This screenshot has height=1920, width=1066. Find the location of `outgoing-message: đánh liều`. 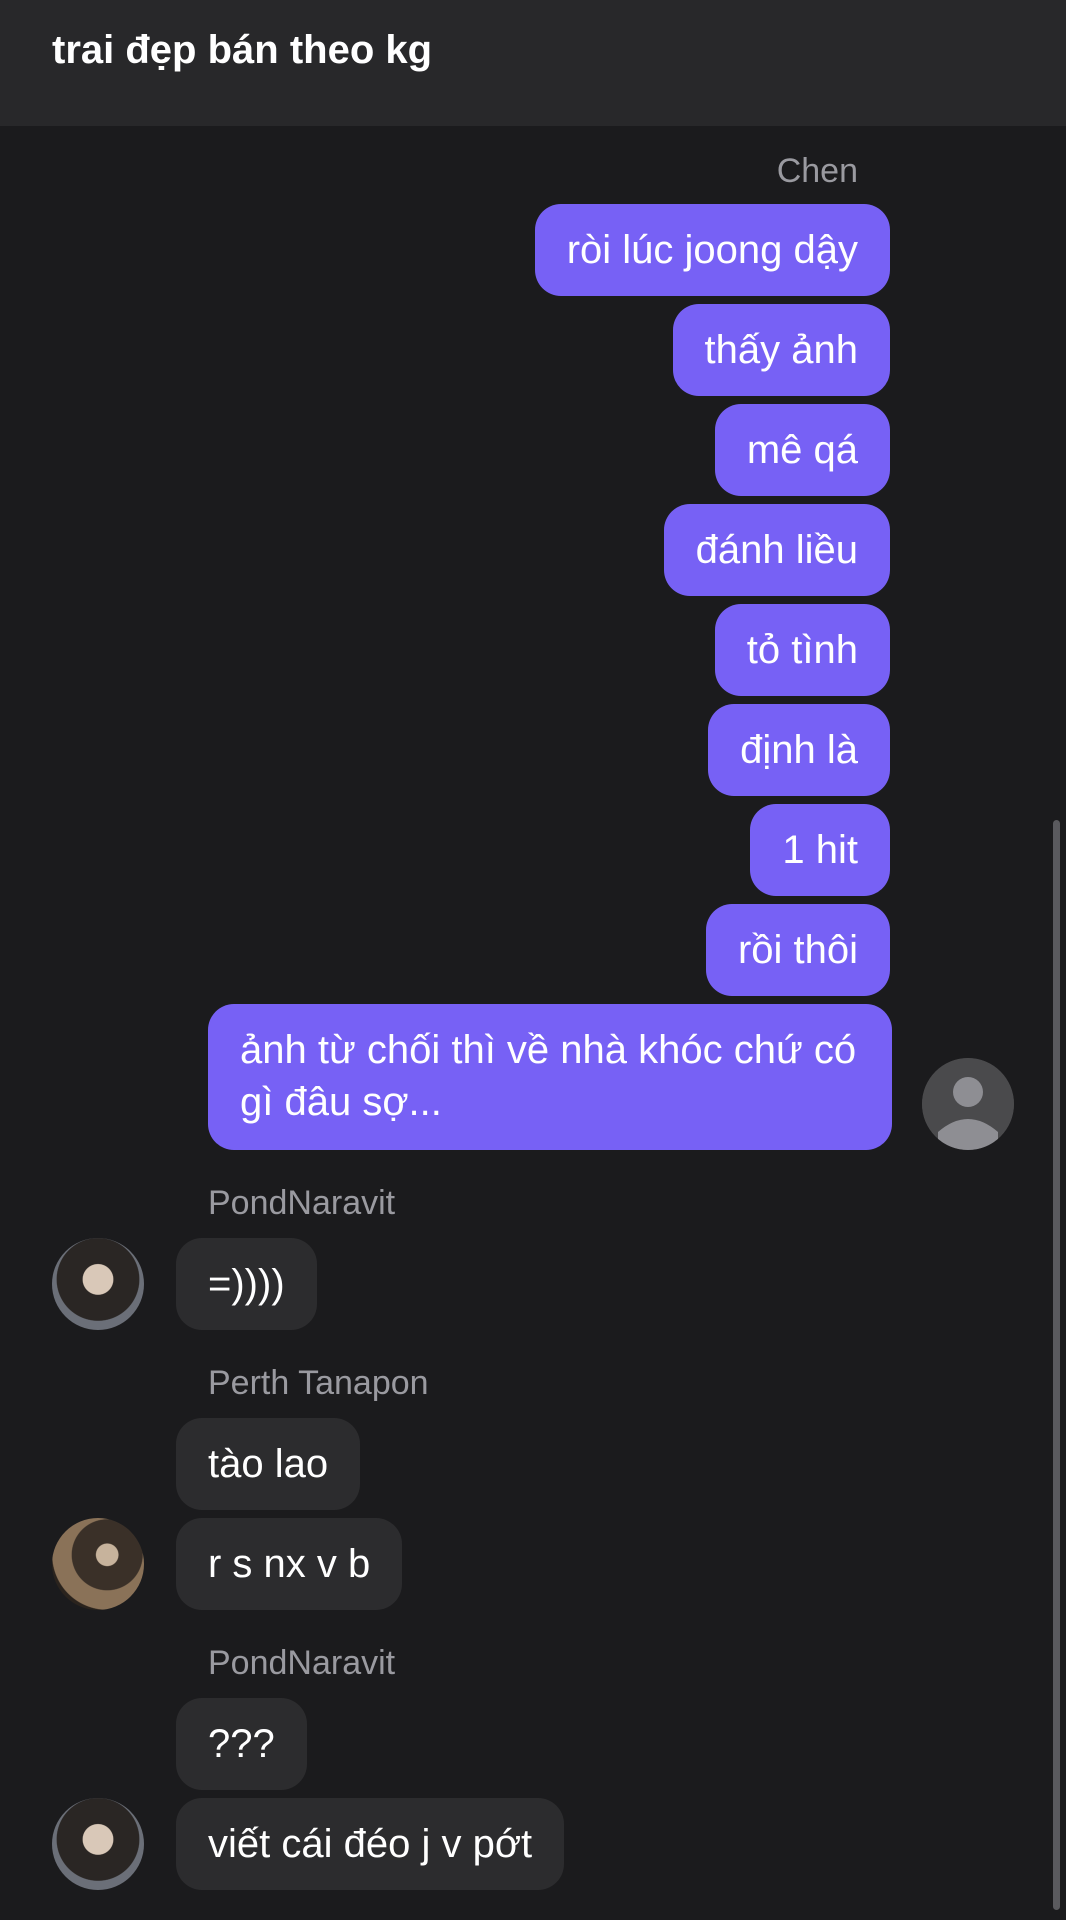

outgoing-message: đánh liều is located at coordinates (776, 550).